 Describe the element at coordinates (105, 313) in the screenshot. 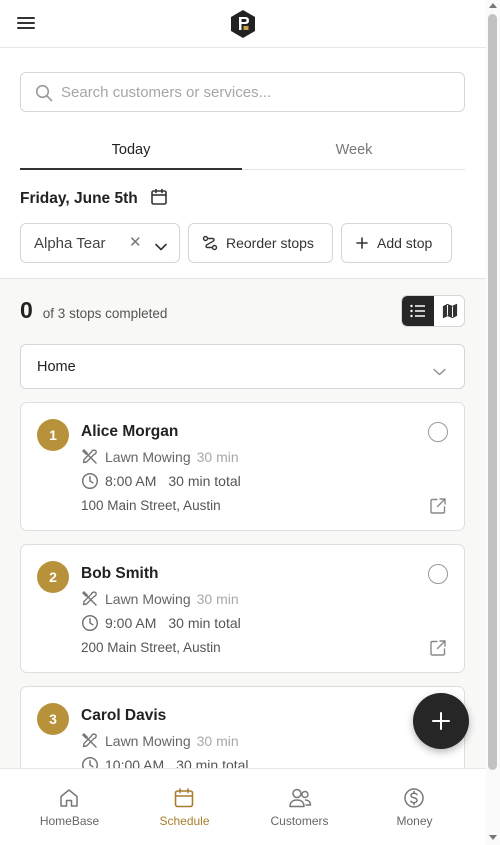

I see `completed-text: of 3 stops completed` at that location.